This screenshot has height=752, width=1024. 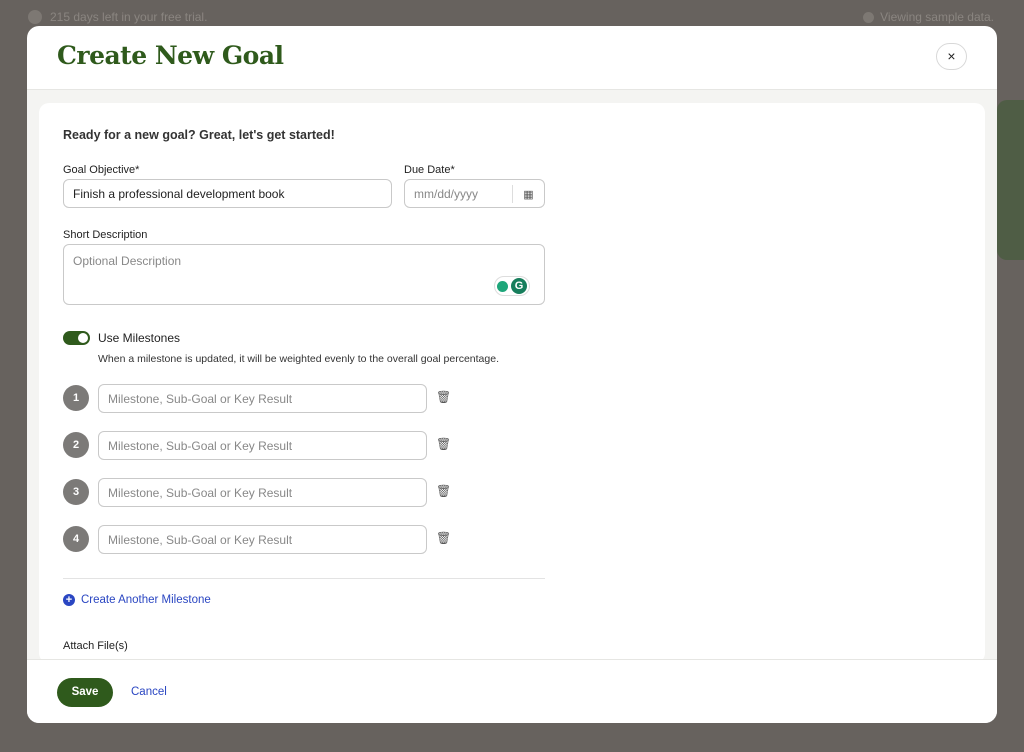 What do you see at coordinates (528, 194) in the screenshot?
I see `calendar-icon: ▦` at bounding box center [528, 194].